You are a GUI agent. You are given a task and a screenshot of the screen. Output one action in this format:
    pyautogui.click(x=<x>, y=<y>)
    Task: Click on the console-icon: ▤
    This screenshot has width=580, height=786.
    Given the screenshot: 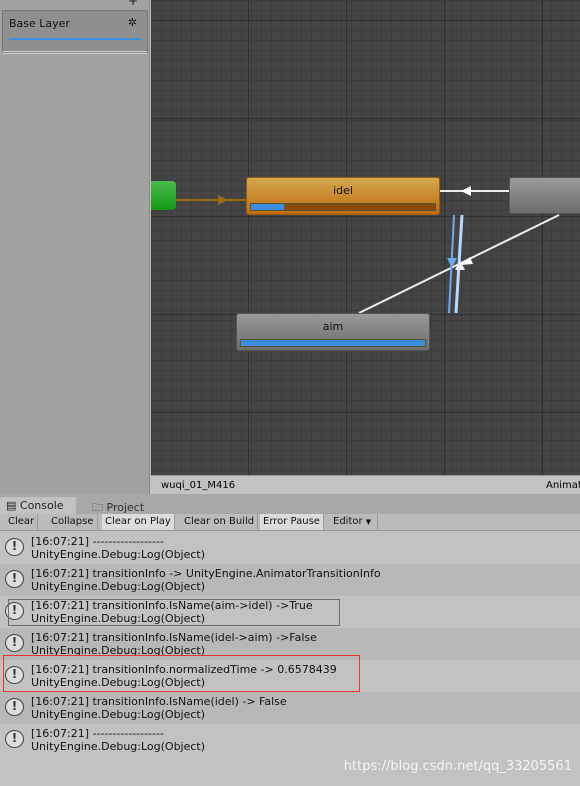 What is the action you would take?
    pyautogui.click(x=13, y=505)
    